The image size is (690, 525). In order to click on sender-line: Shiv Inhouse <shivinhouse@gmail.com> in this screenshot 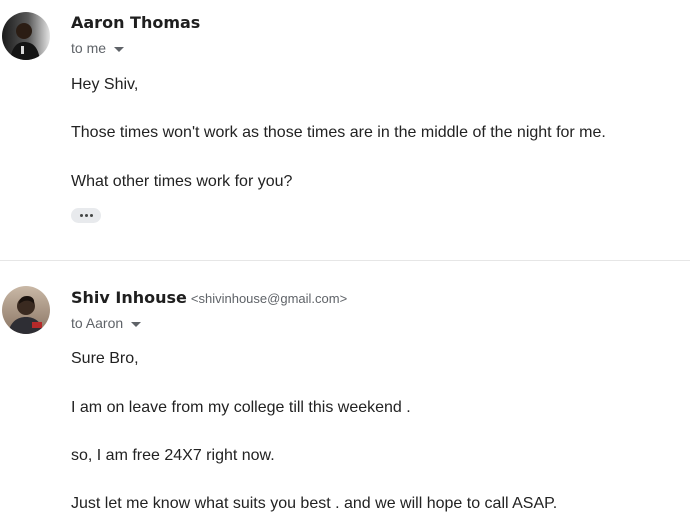, I will do `click(209, 298)`.